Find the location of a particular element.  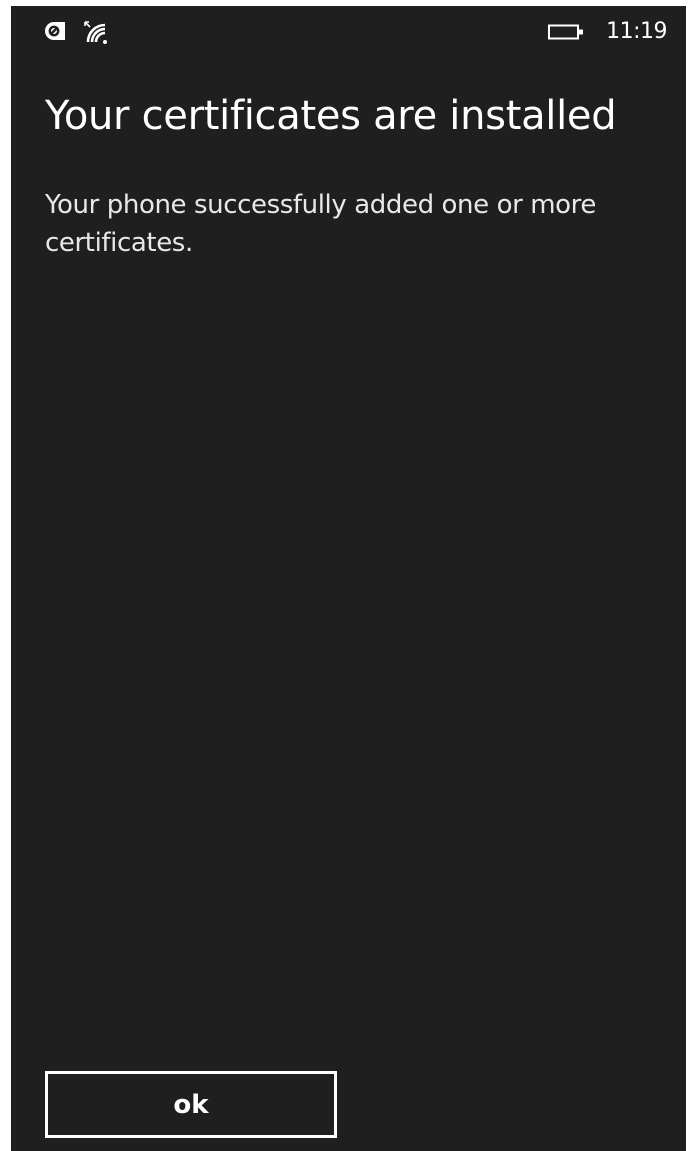

wifi-signal-icon is located at coordinates (100, 32).